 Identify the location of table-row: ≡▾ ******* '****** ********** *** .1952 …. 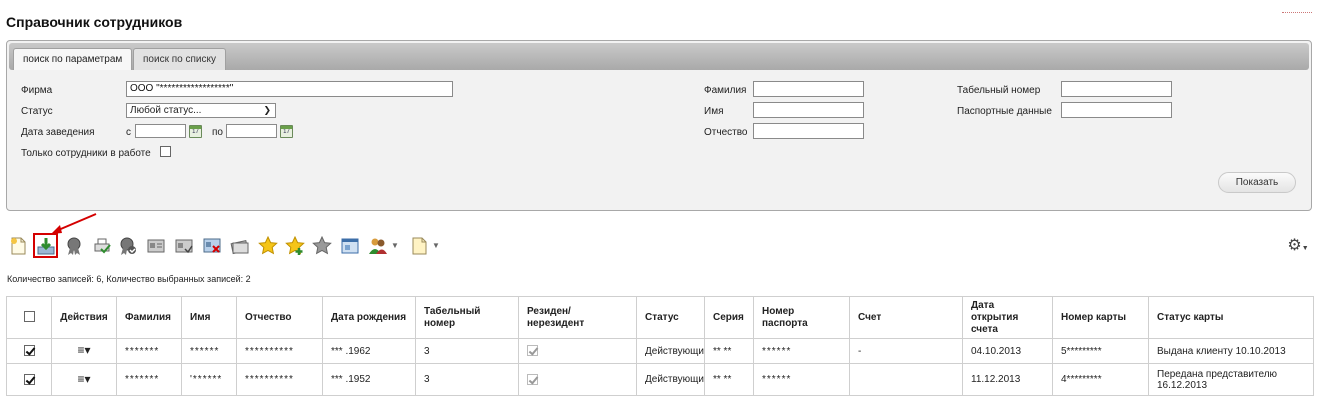
(660, 379).